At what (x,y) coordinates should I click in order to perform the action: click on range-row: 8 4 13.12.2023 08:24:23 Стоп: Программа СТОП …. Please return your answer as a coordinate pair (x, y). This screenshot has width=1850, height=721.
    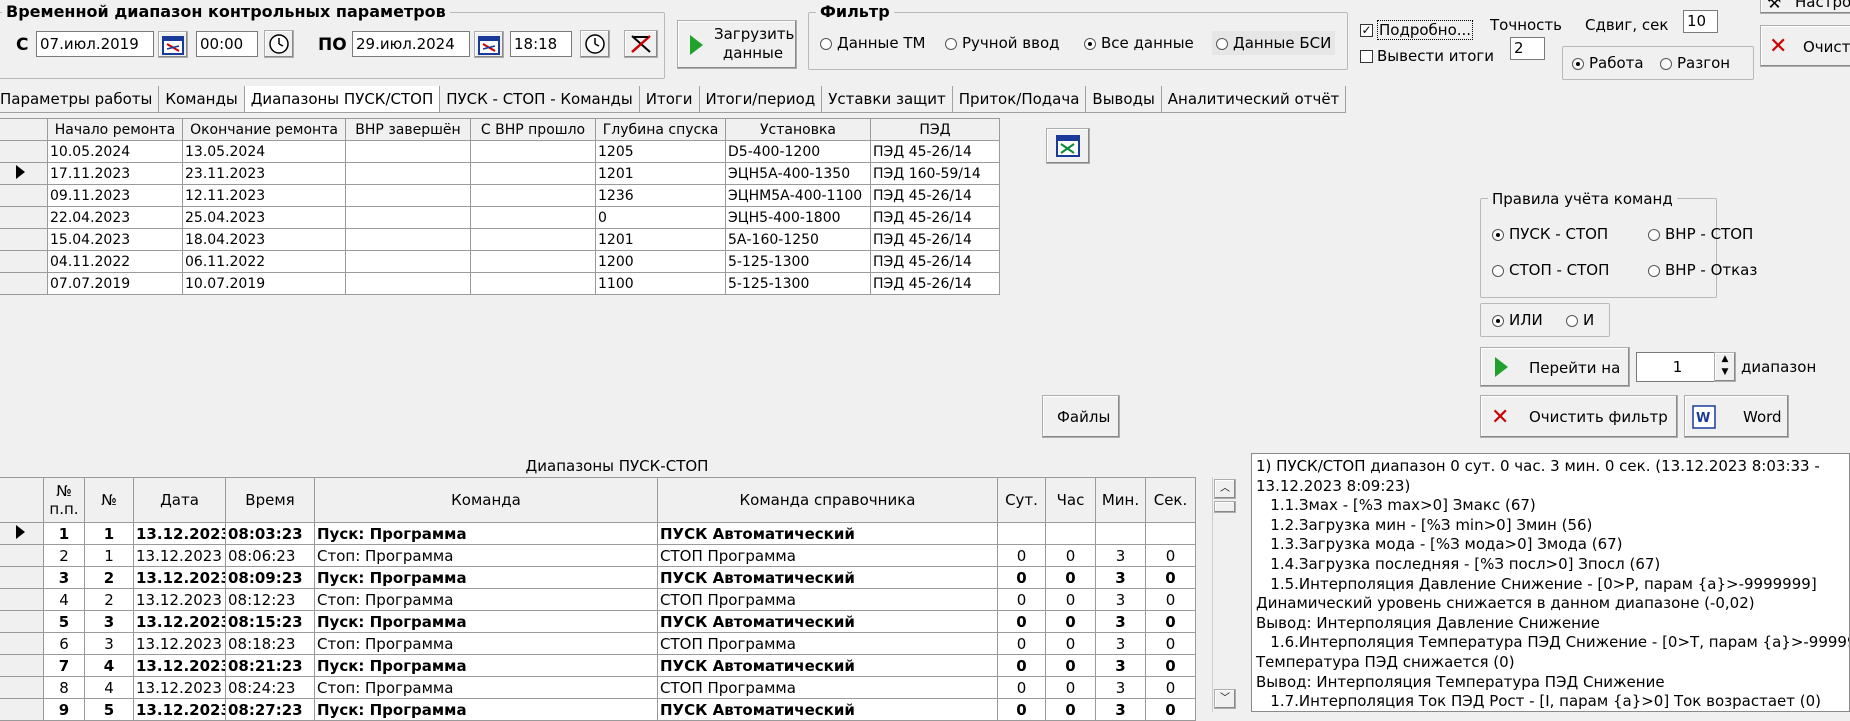
    Looking at the image, I should click on (598, 687).